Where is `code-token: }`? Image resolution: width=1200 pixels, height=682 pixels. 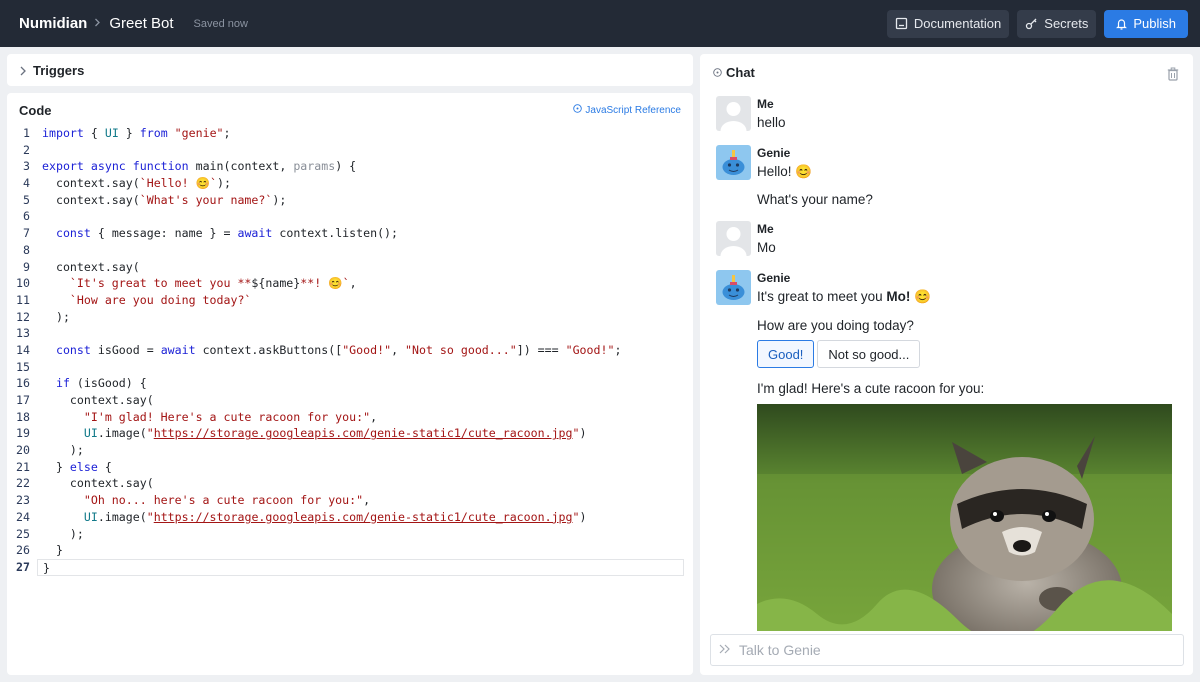
code-token: } is located at coordinates (52, 550).